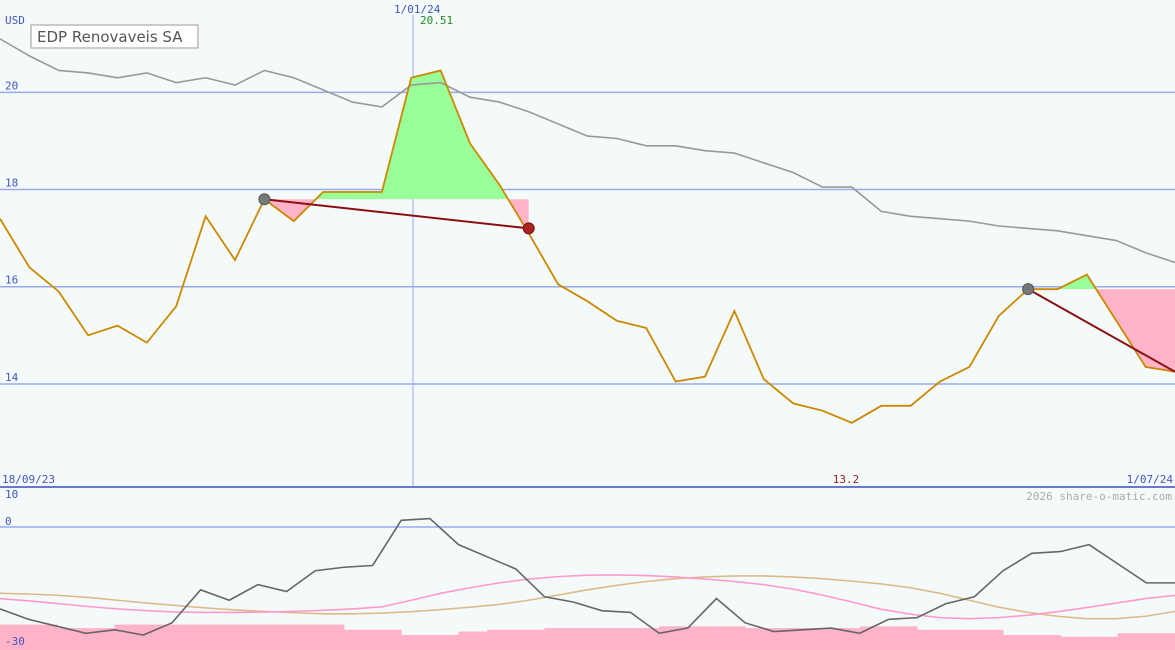 The image size is (1175, 650). What do you see at coordinates (436, 20) in the screenshot?
I see `marker-value-label: 20.51` at bounding box center [436, 20].